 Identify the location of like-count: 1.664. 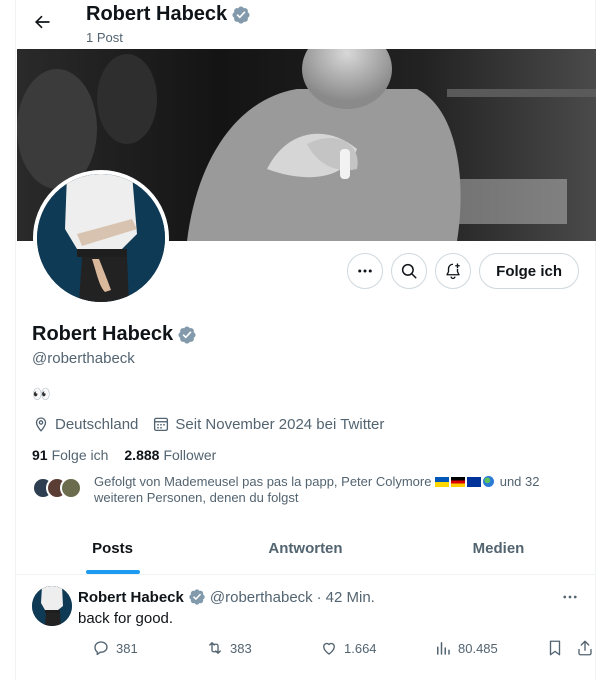
(360, 648).